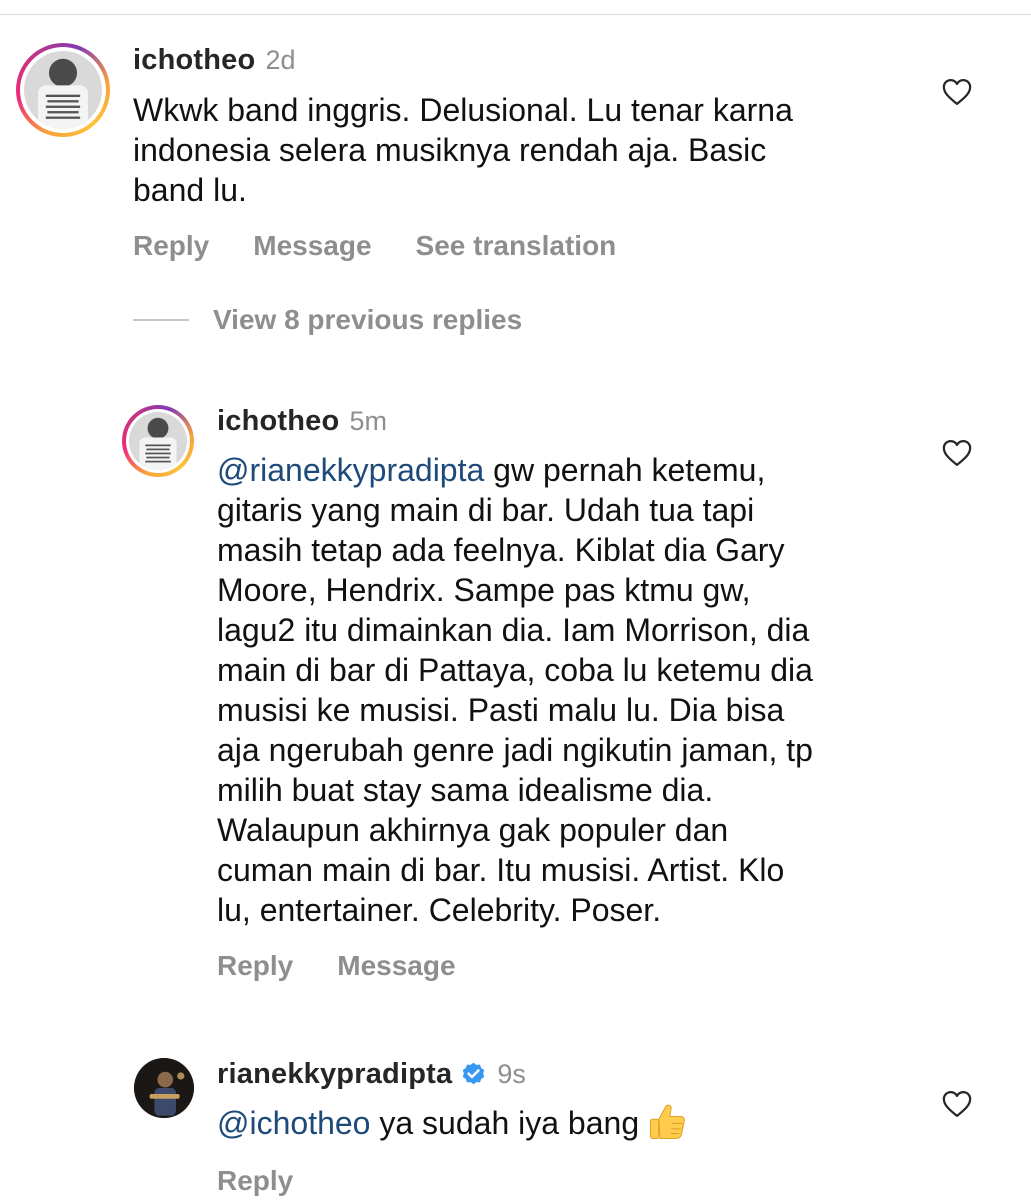 The height and width of the screenshot is (1200, 1031). I want to click on see-translation-button: See translation, so click(516, 246).